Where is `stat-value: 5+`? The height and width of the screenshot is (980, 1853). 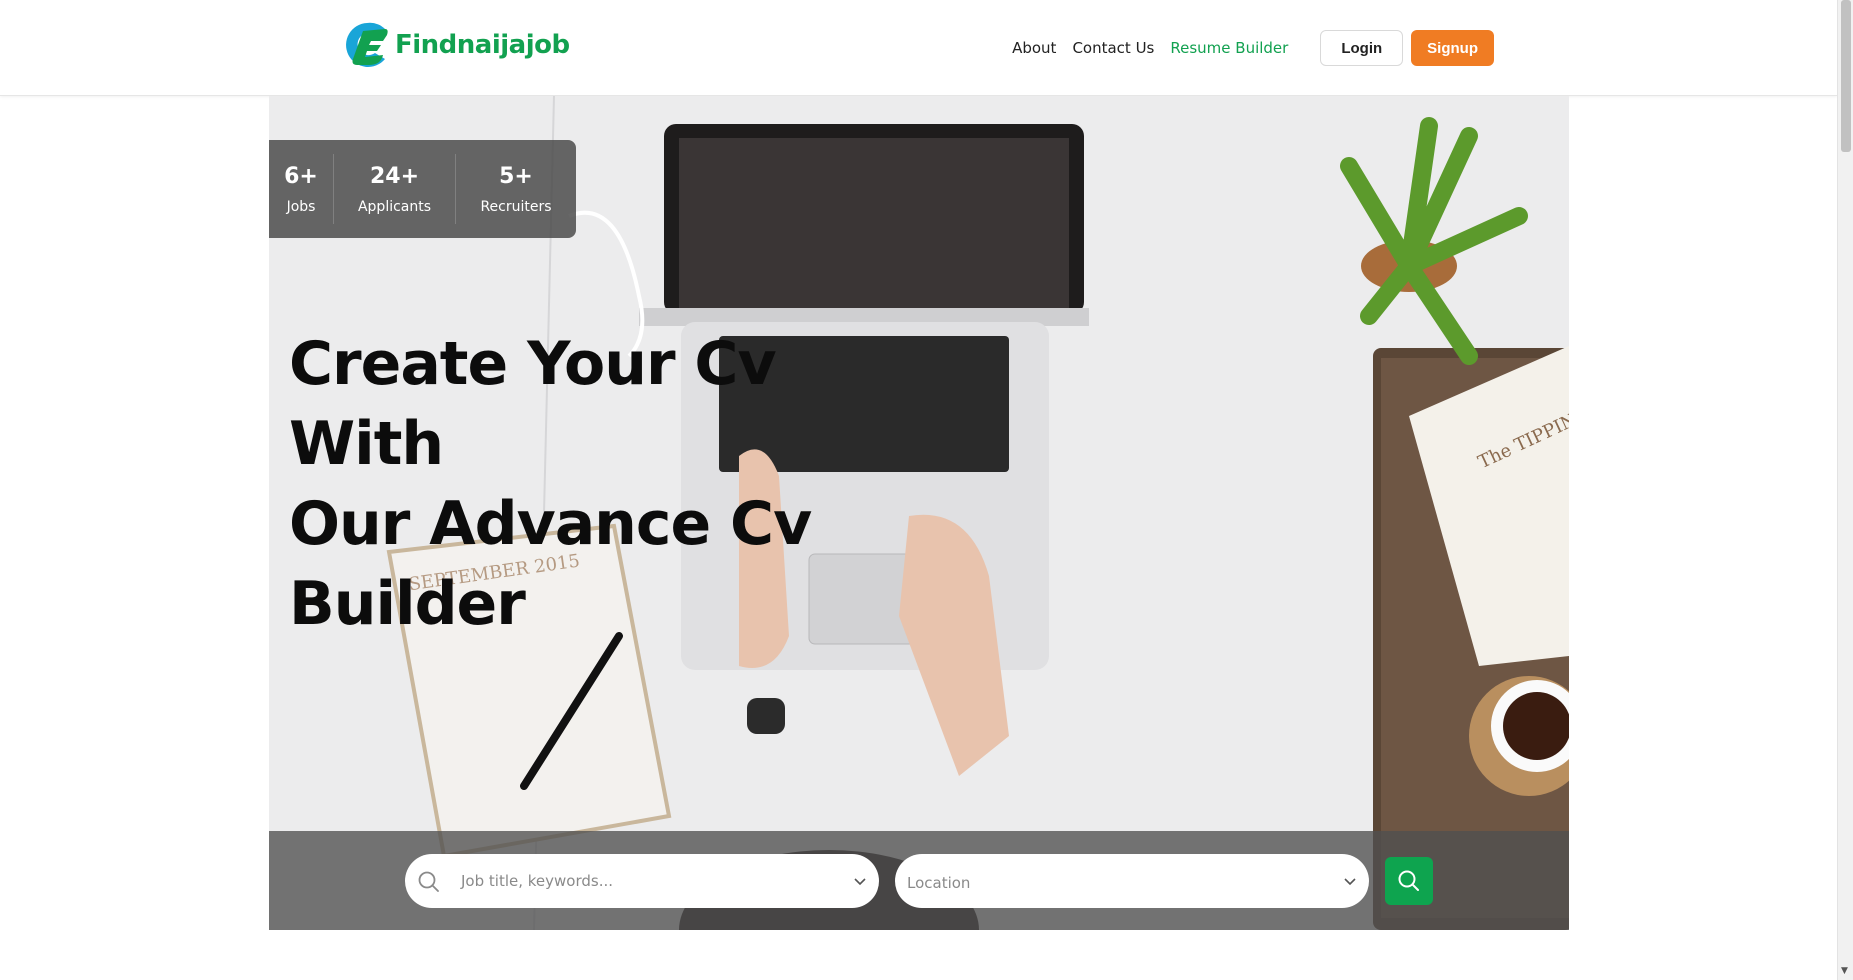 stat-value: 5+ is located at coordinates (516, 176).